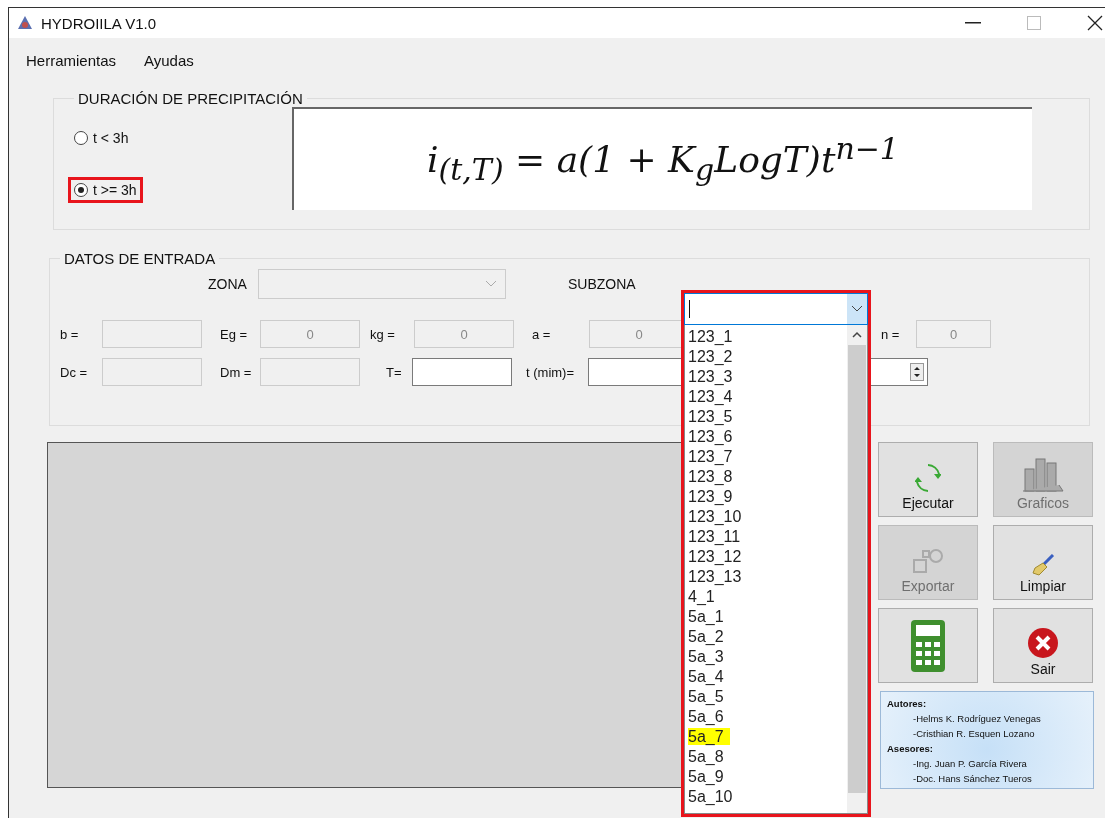 The width and height of the screenshot is (1105, 818). What do you see at coordinates (766, 477) in the screenshot?
I see `list-item: 123_8` at bounding box center [766, 477].